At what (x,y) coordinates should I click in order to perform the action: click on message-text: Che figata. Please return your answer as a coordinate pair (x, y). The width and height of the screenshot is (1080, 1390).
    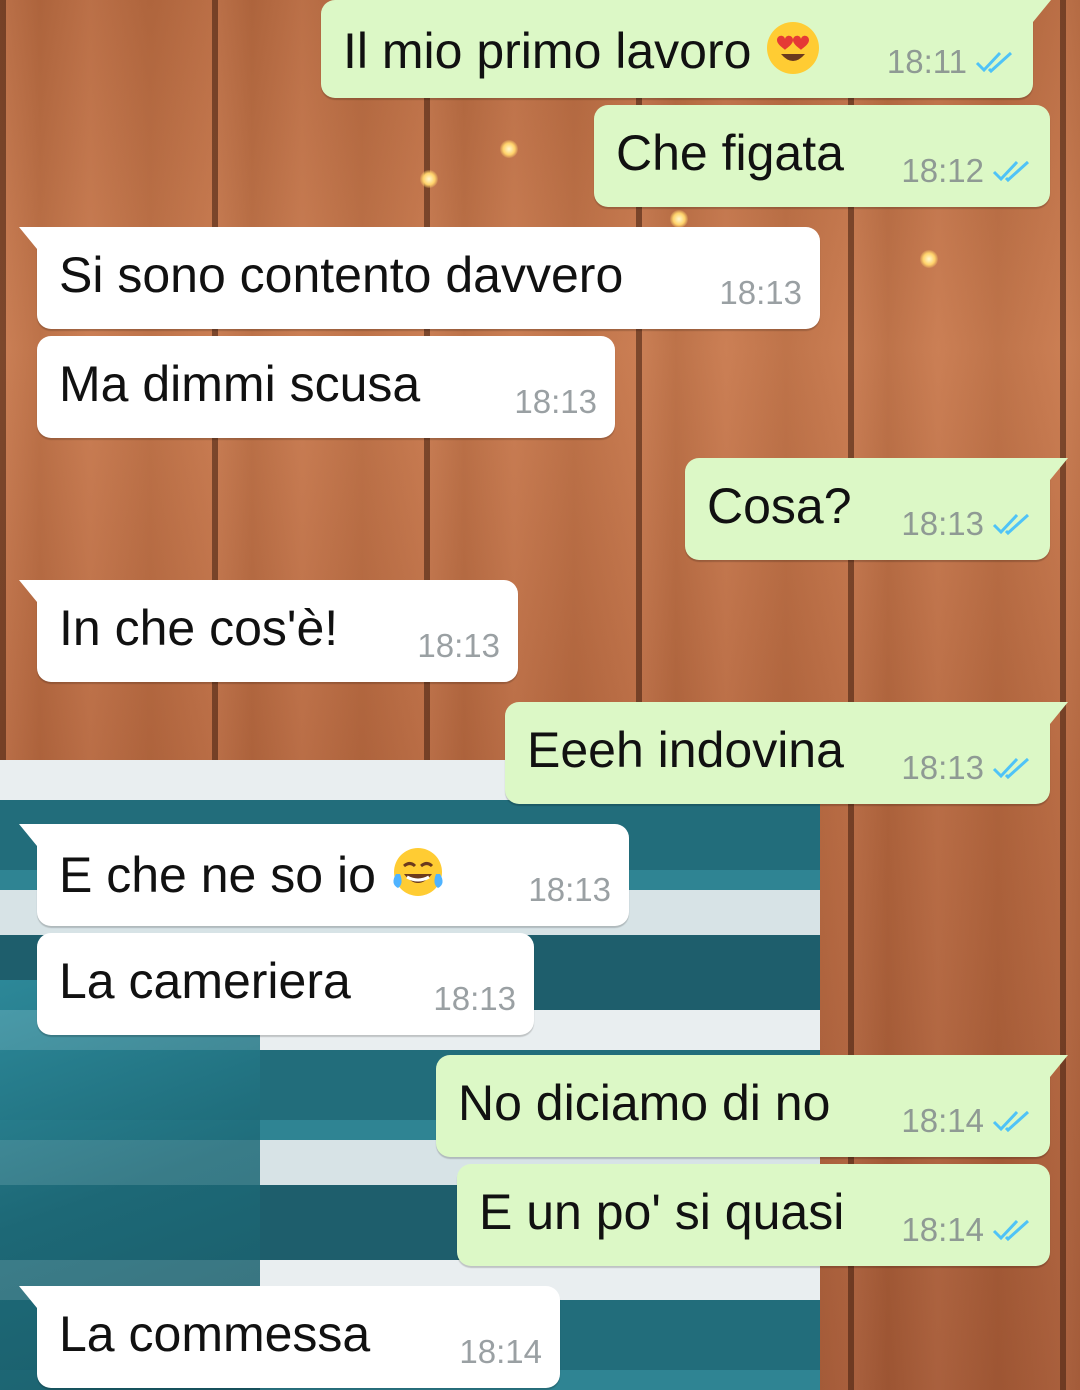
    Looking at the image, I should click on (730, 153).